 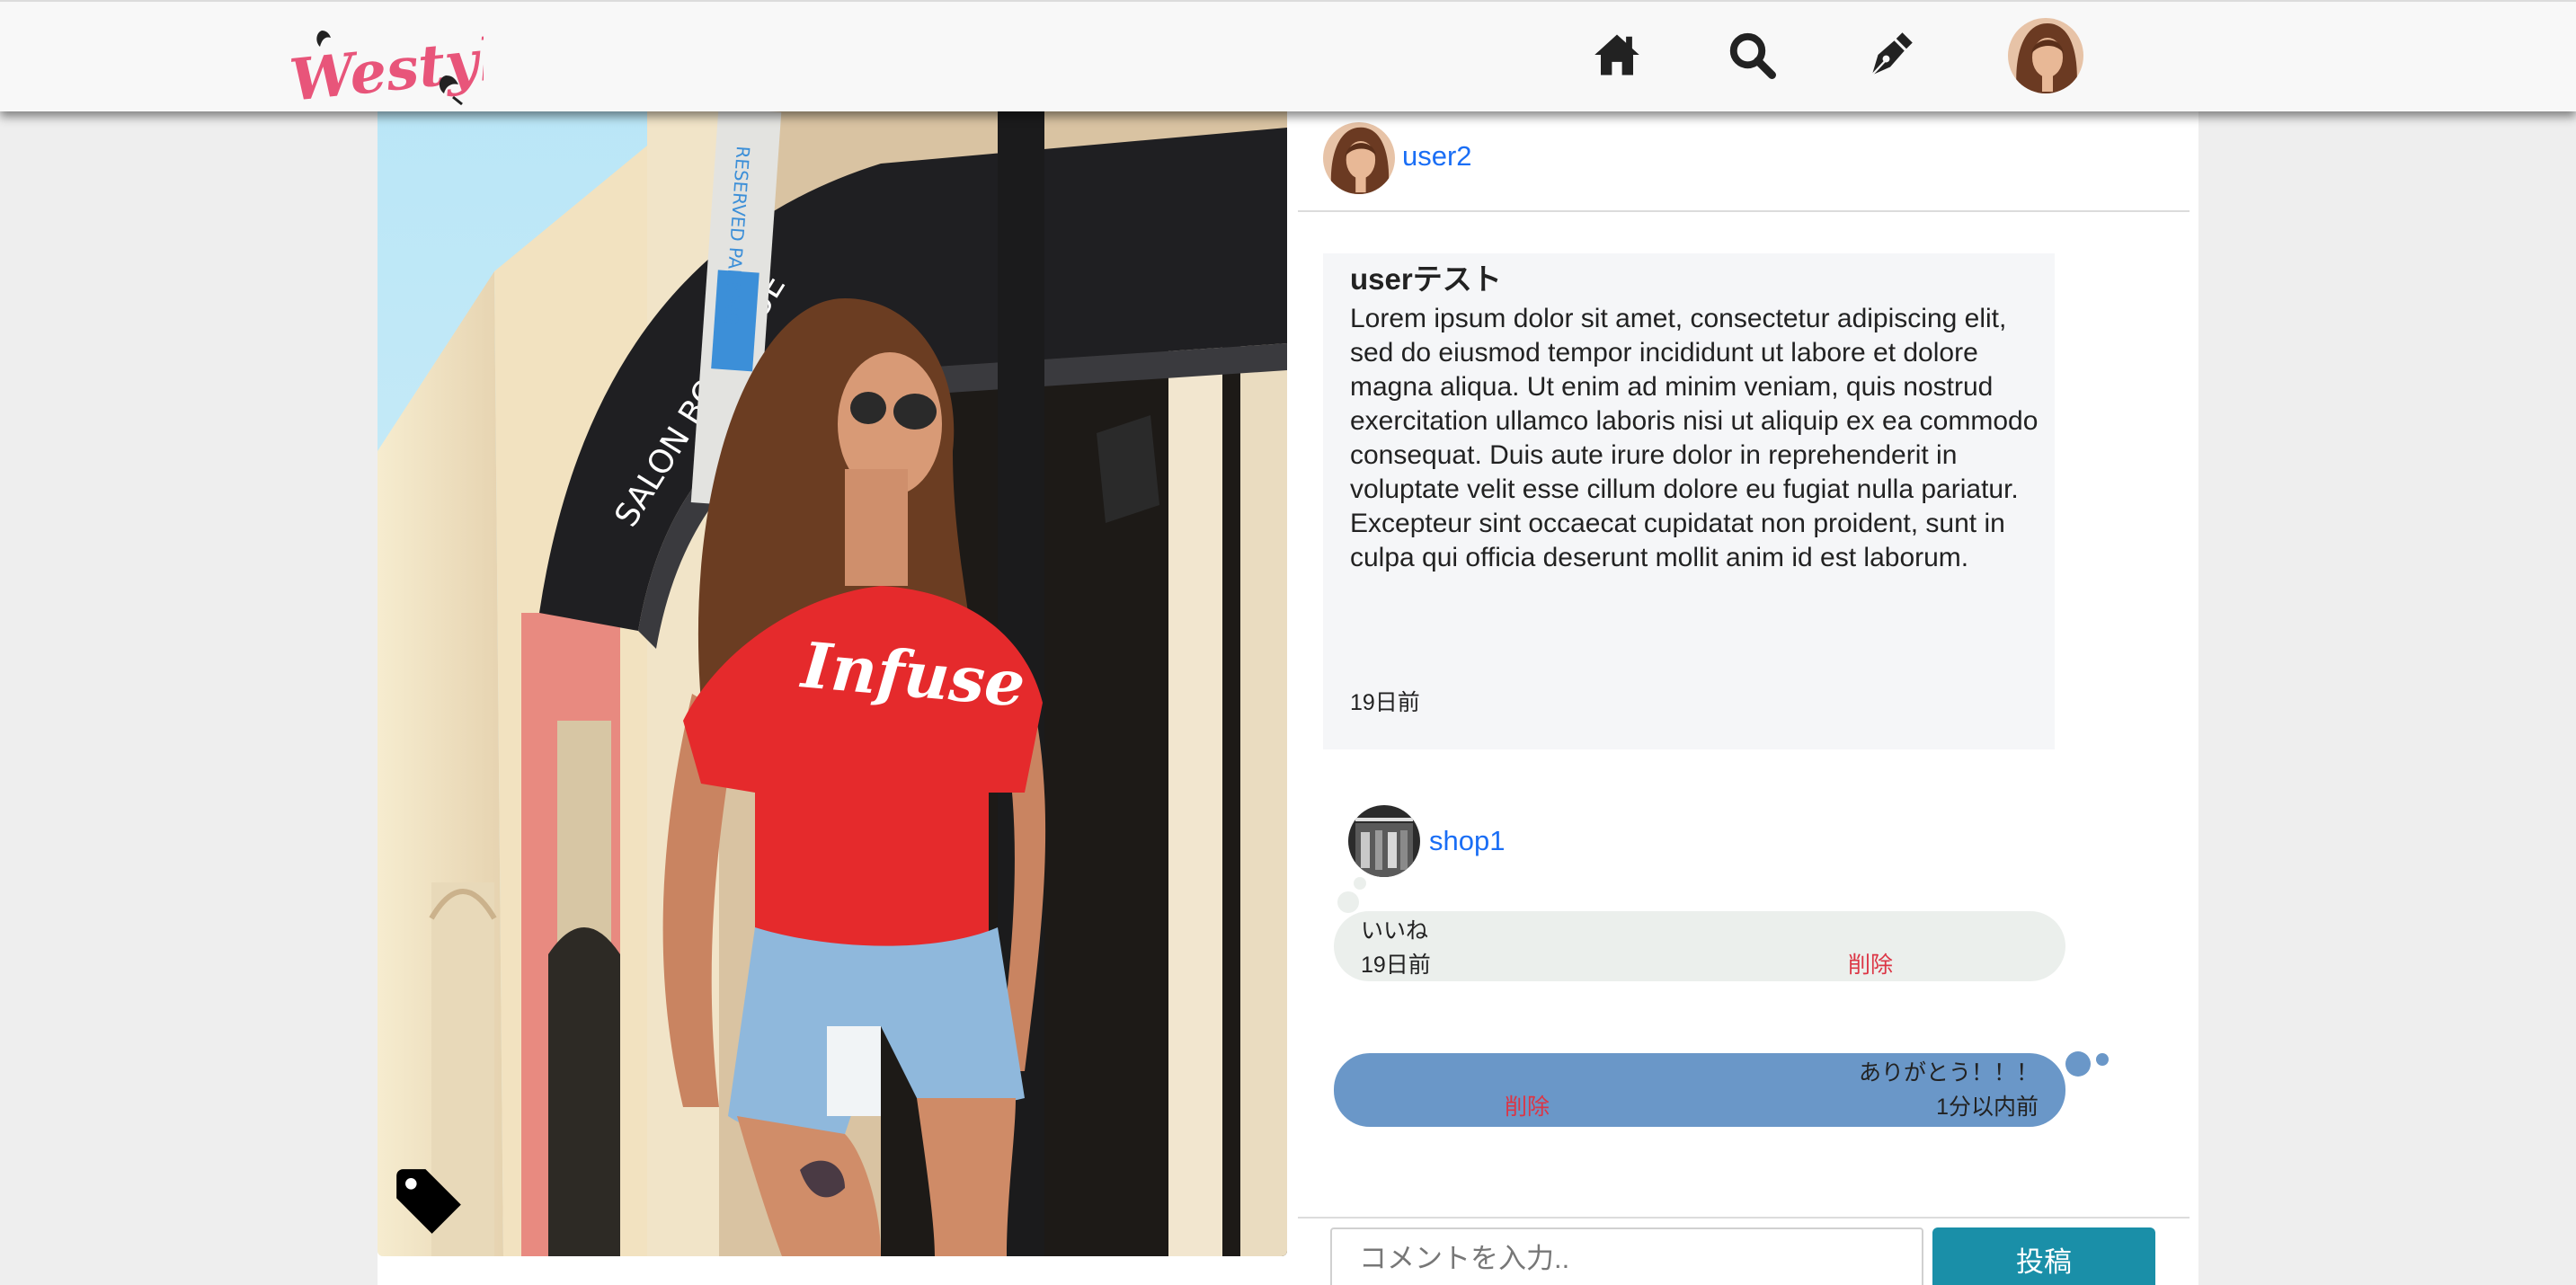 I want to click on comment-author-link: shop1, so click(x=1467, y=841).